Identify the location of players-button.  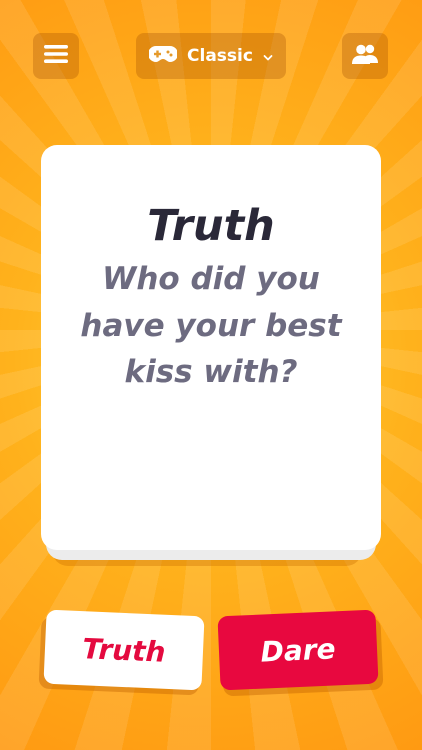
(365, 56).